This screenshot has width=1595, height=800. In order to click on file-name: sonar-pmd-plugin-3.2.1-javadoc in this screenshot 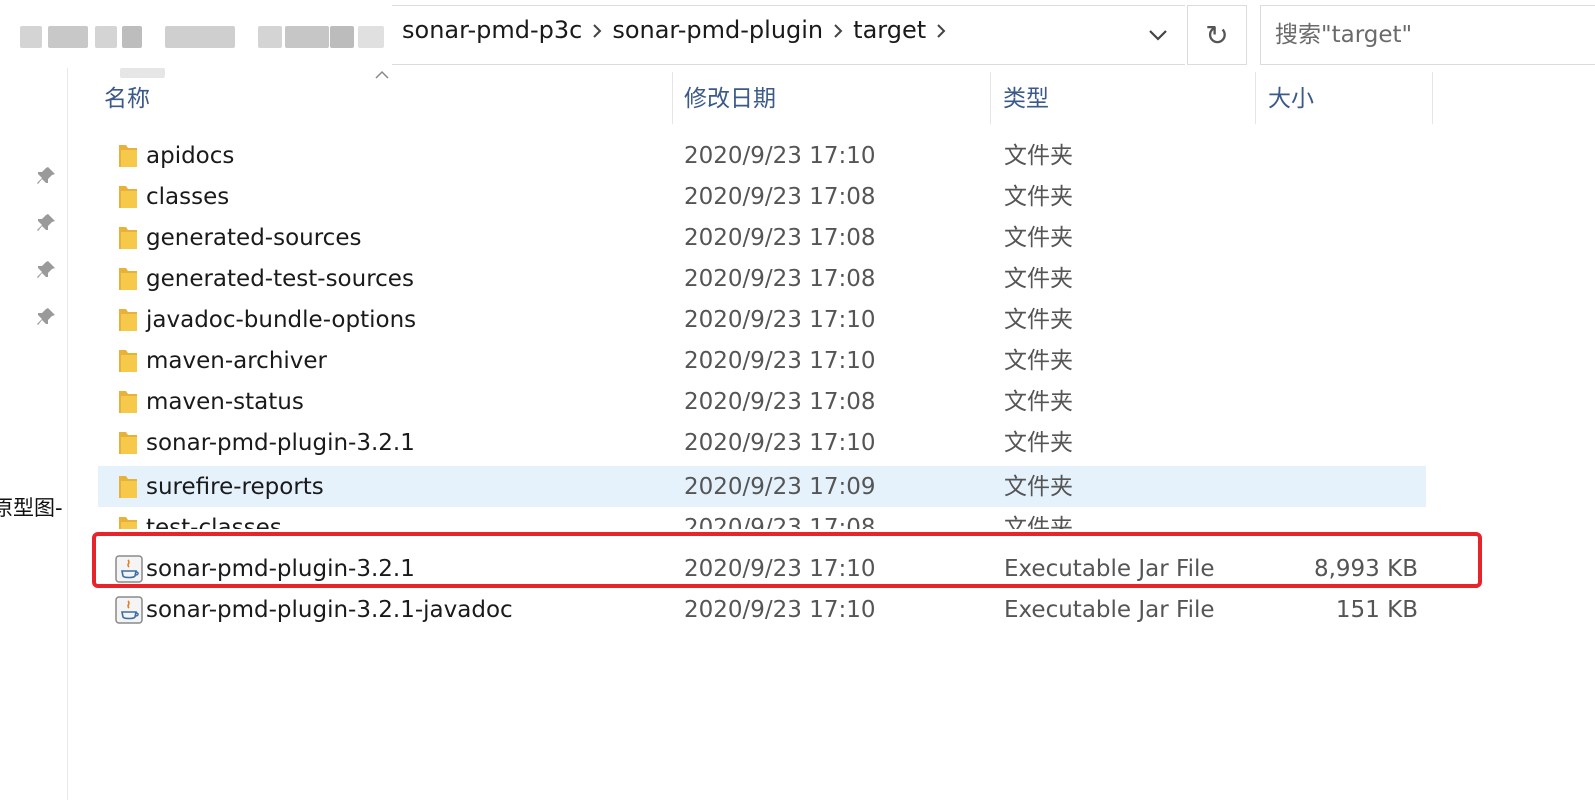, I will do `click(329, 610)`.